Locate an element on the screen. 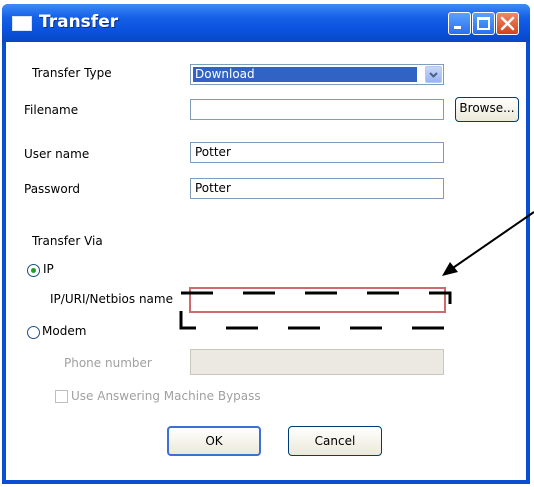 The image size is (534, 487). ip-radio is located at coordinates (33, 270).